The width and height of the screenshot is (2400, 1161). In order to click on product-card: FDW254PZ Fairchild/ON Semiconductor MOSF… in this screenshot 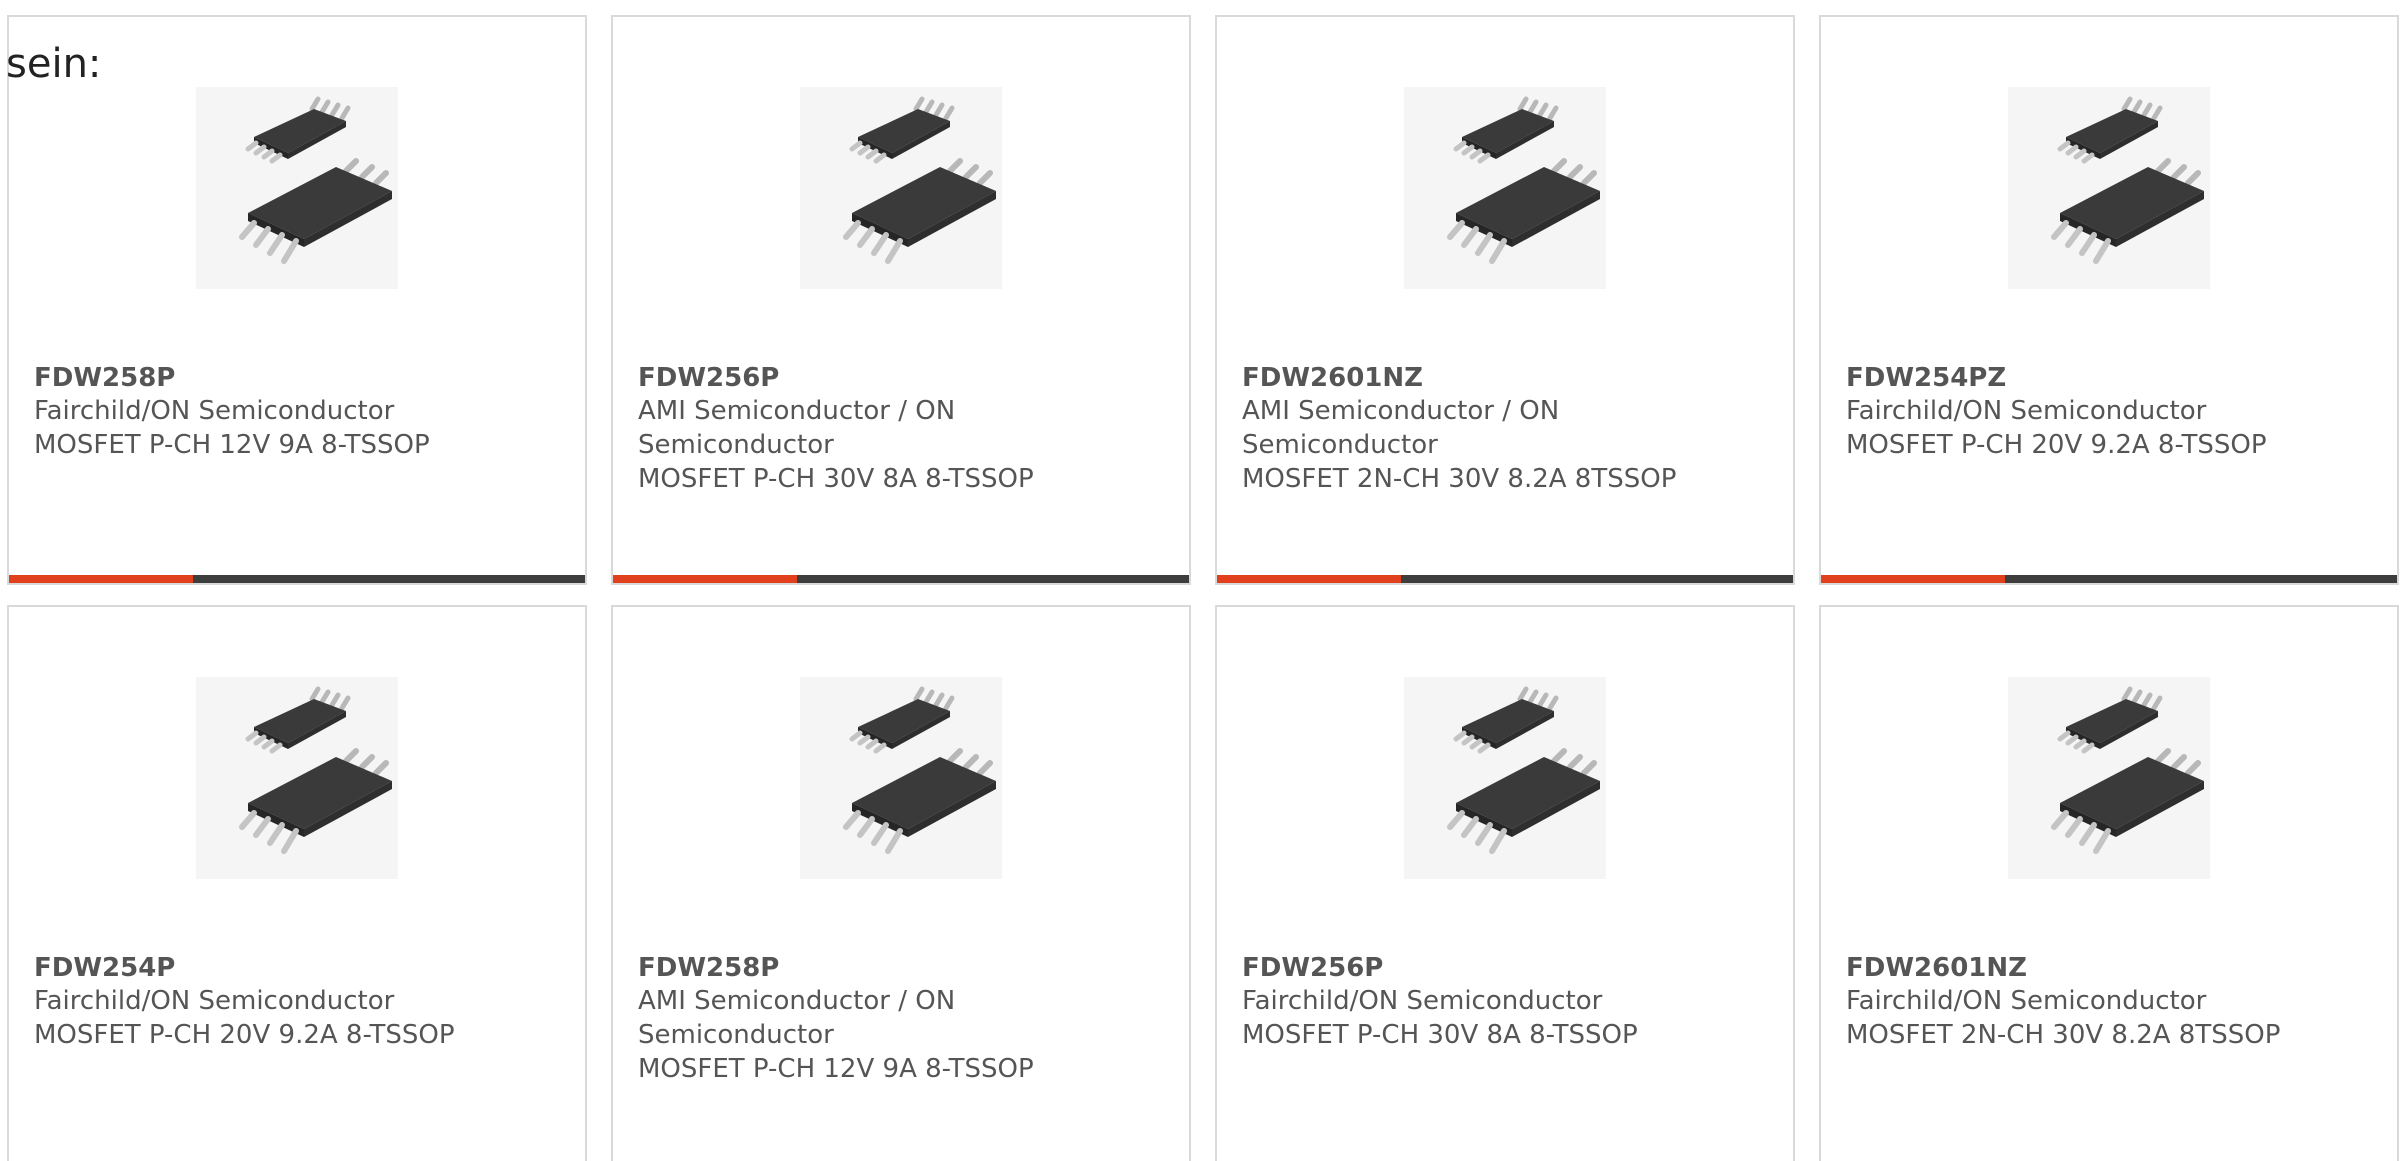, I will do `click(2109, 300)`.